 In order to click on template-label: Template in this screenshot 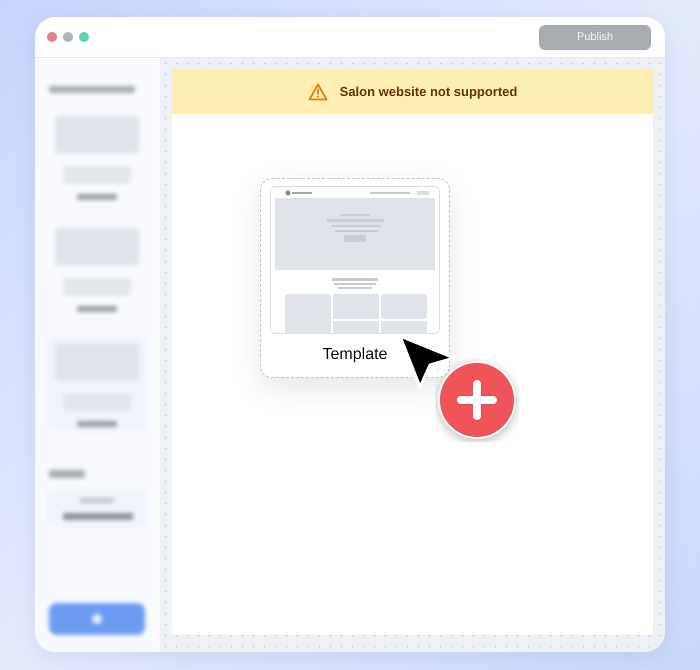, I will do `click(355, 355)`.